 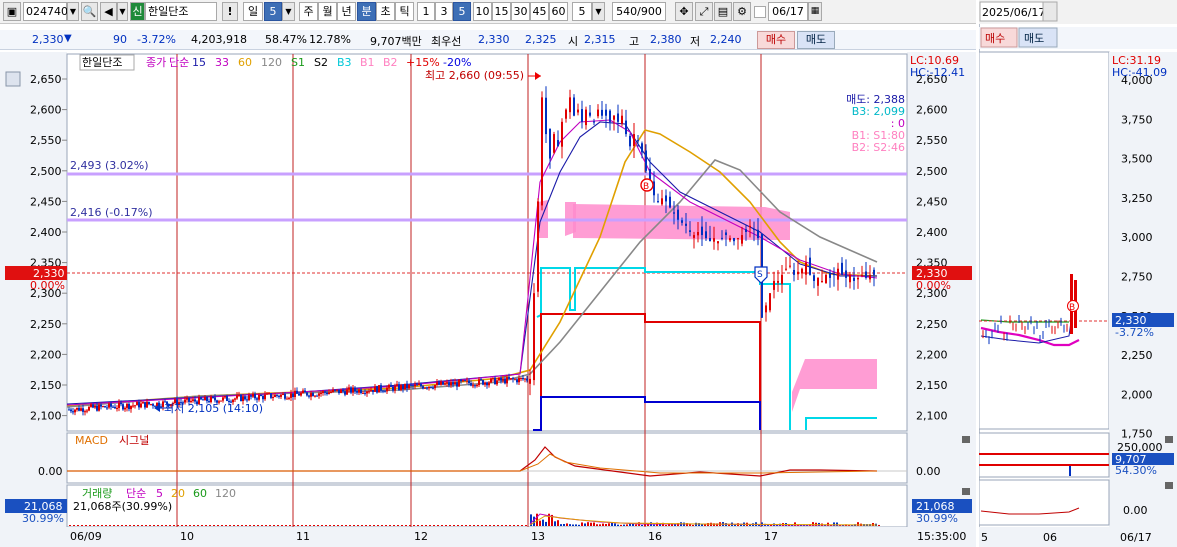 I want to click on buy-button: 매수, so click(x=776, y=40).